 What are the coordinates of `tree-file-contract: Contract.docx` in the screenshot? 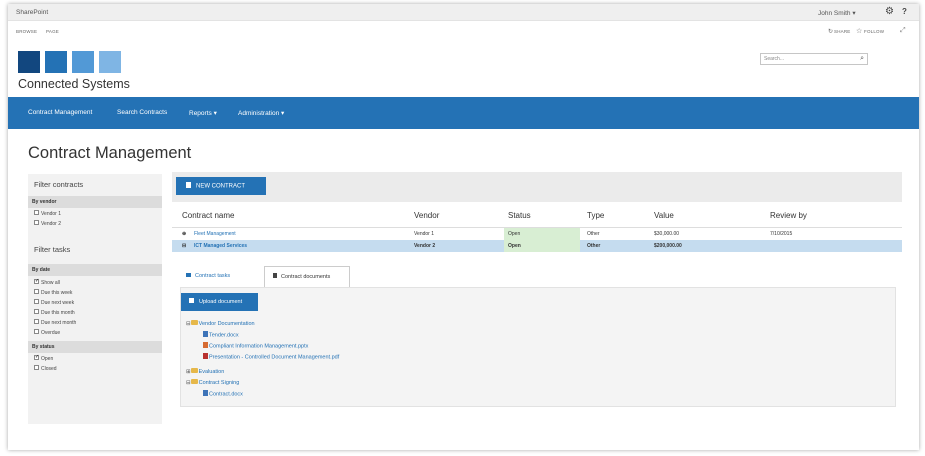 It's located at (223, 394).